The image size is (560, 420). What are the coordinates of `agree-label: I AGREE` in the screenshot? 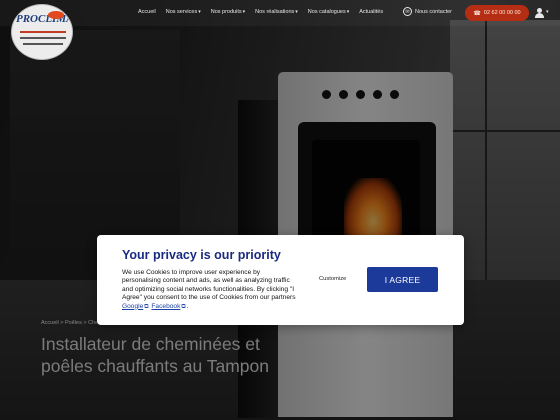 It's located at (402, 279).